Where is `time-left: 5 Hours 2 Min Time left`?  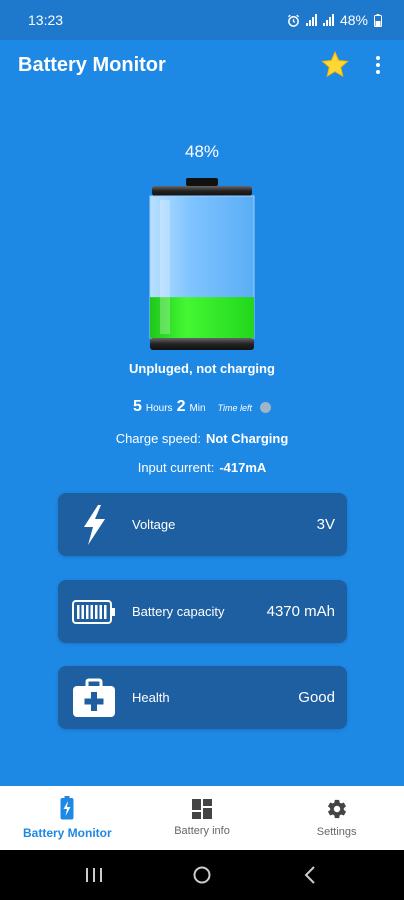 time-left: 5 Hours 2 Min Time left is located at coordinates (202, 407).